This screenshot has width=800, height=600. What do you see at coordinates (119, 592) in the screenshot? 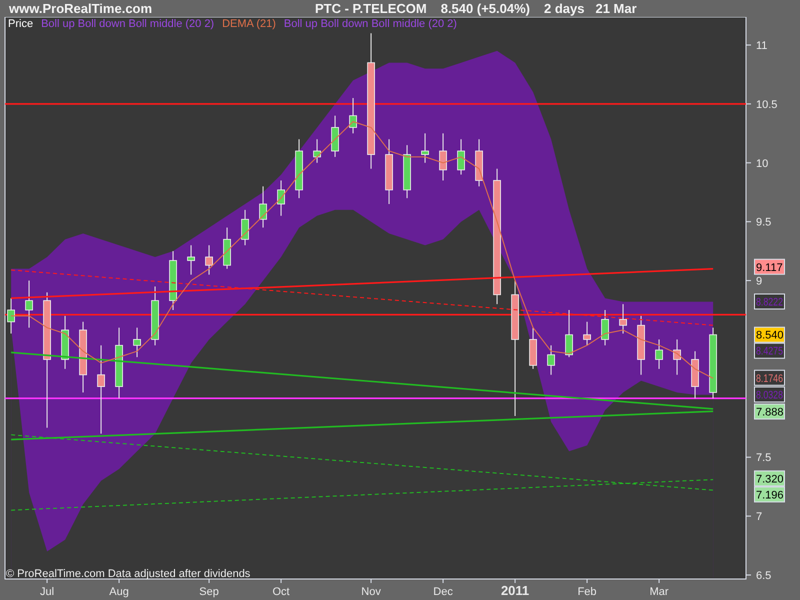
I see `axis-label: Aug` at bounding box center [119, 592].